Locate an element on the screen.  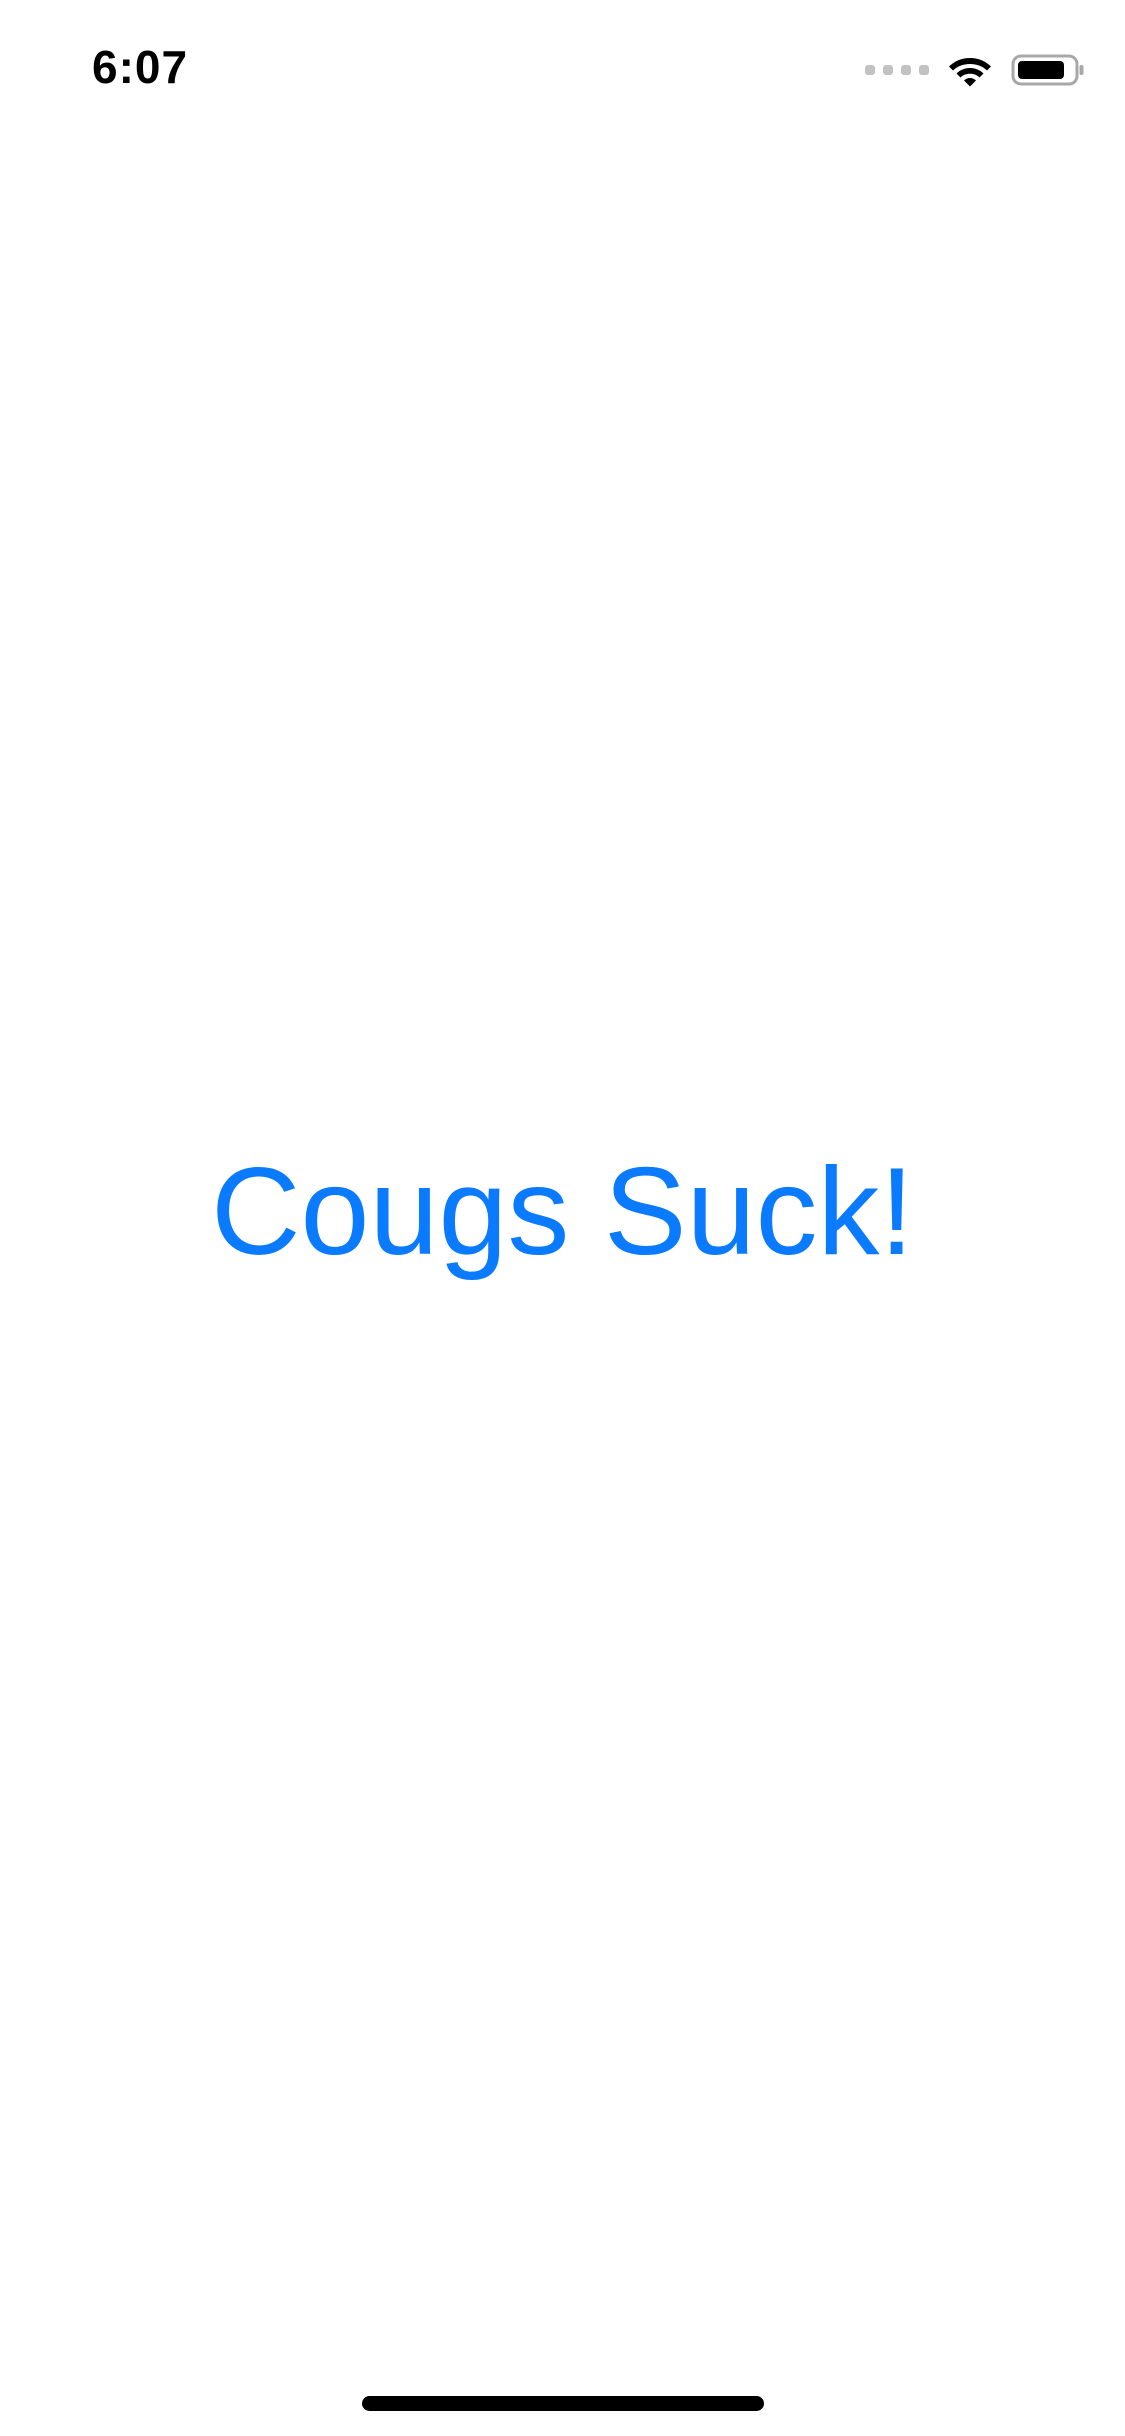
main-label: Cougs Suck! is located at coordinates (562, 1212).